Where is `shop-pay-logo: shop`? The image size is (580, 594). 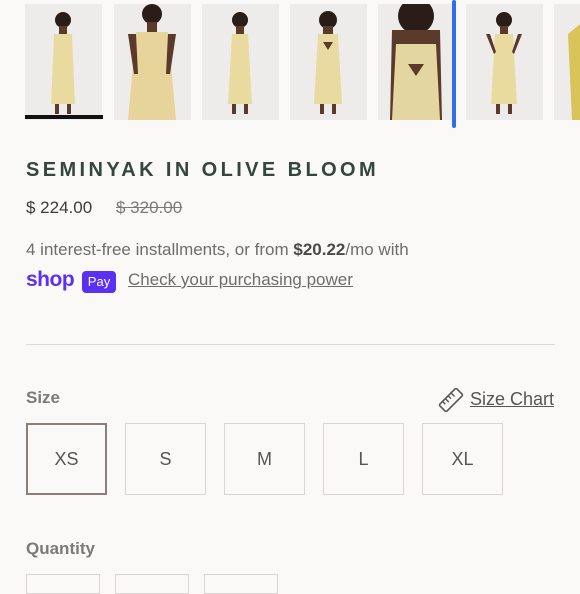
shop-pay-logo: shop is located at coordinates (50, 279).